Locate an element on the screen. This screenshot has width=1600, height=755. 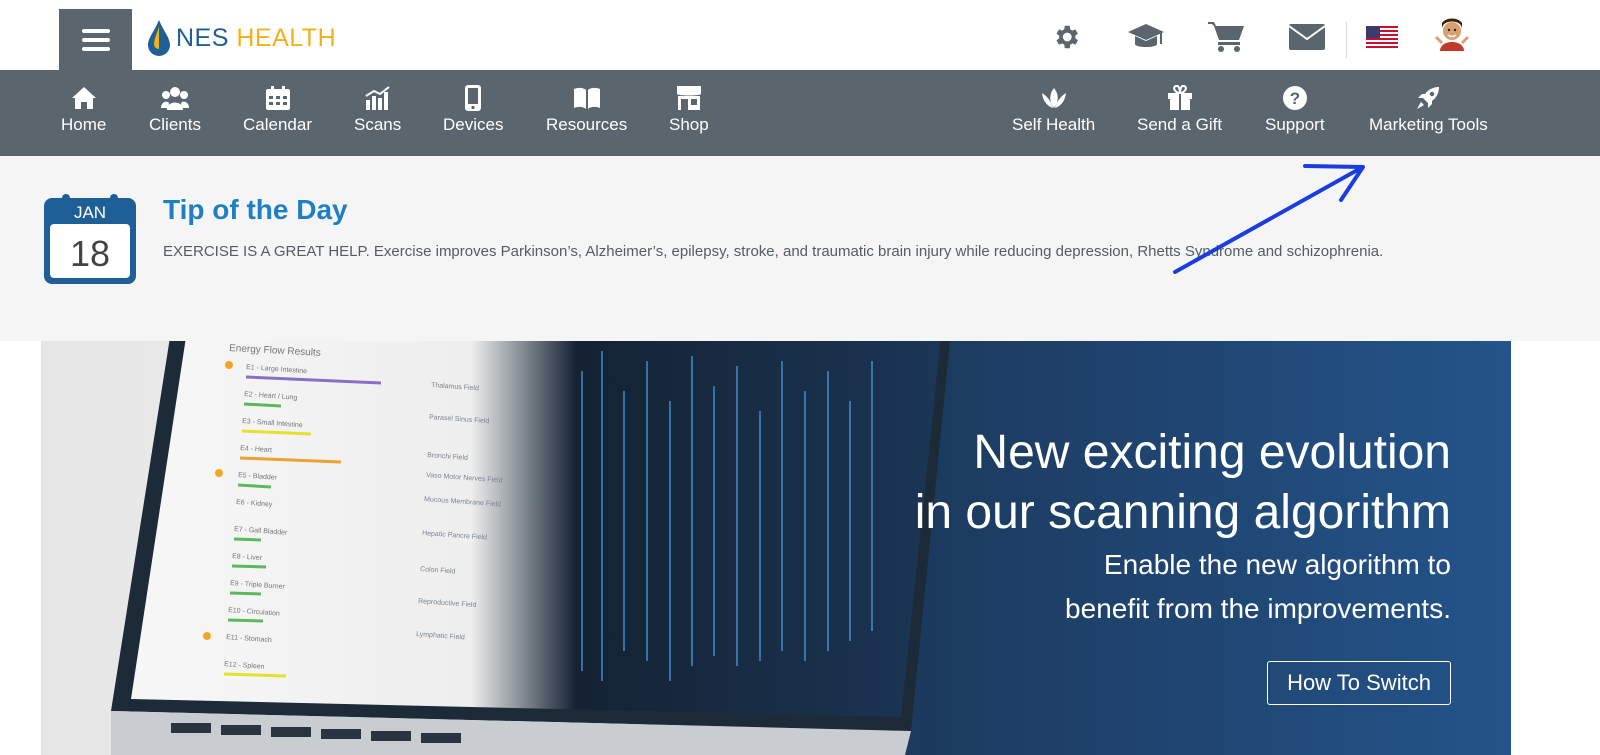
nav-item-shop: Shop is located at coordinates (689, 109).